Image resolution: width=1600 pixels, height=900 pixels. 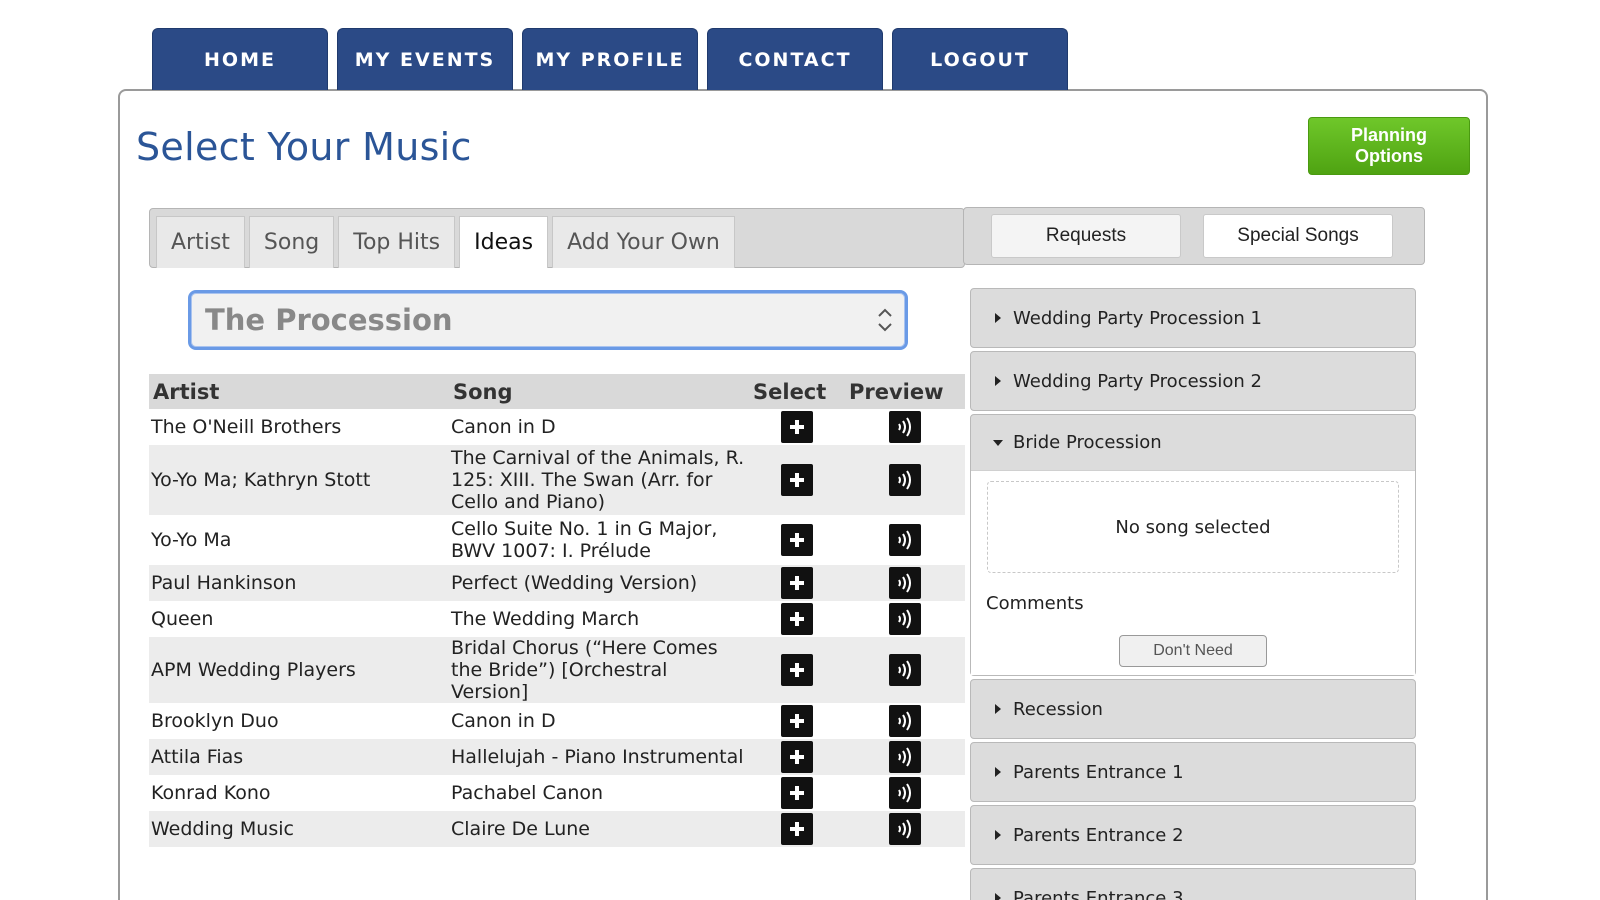 What do you see at coordinates (1138, 318) in the screenshot?
I see `accordion-label: Wedding Party Procession 1` at bounding box center [1138, 318].